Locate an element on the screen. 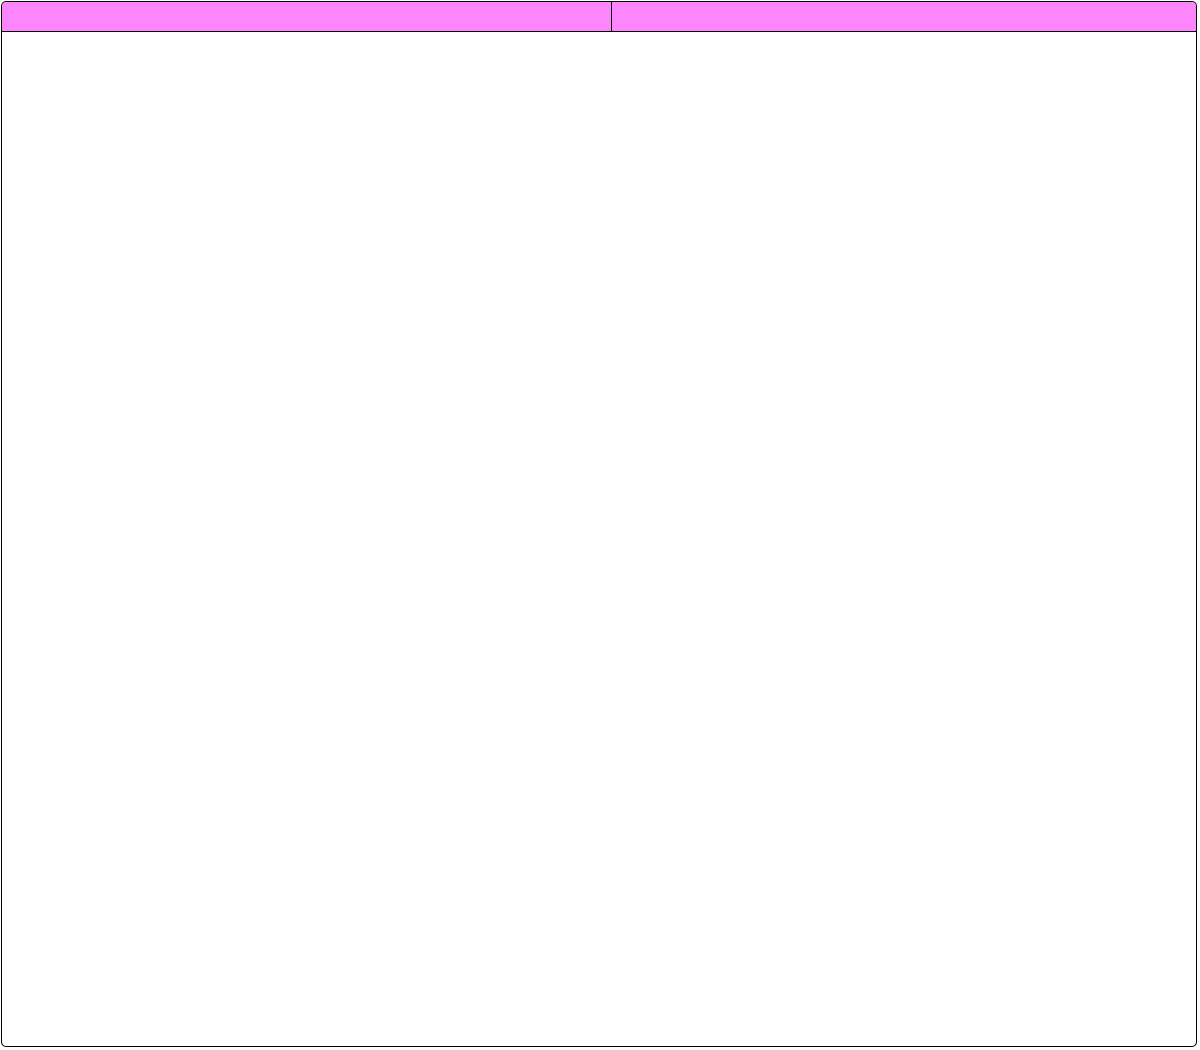 This screenshot has height=1050, width=1200. swimlane-header-right is located at coordinates (904, 16).